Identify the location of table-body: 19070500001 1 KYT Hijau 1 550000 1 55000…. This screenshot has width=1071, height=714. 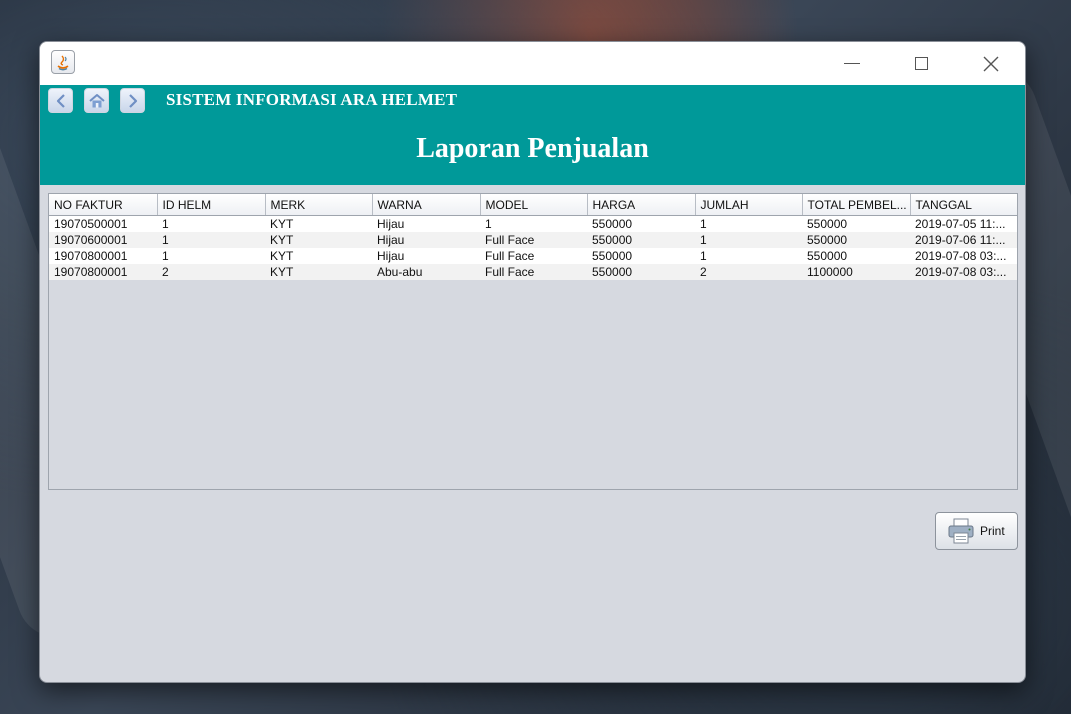
(533, 247).